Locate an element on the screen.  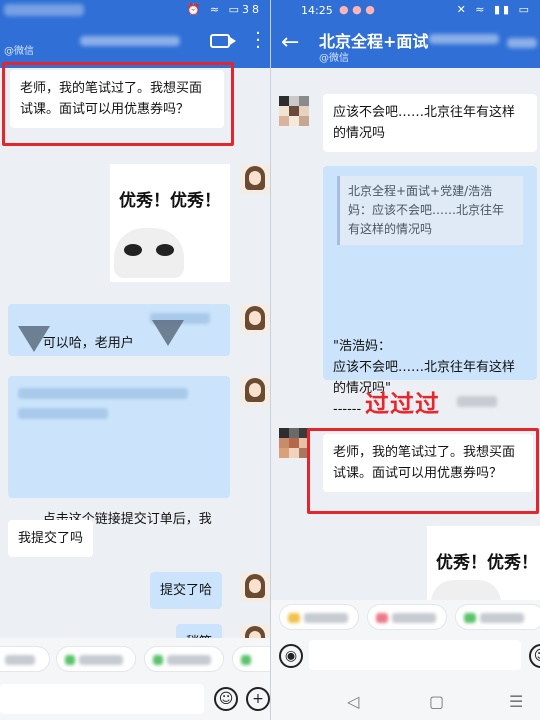
input-area: ◉ ☺ is located at coordinates (405, 641).